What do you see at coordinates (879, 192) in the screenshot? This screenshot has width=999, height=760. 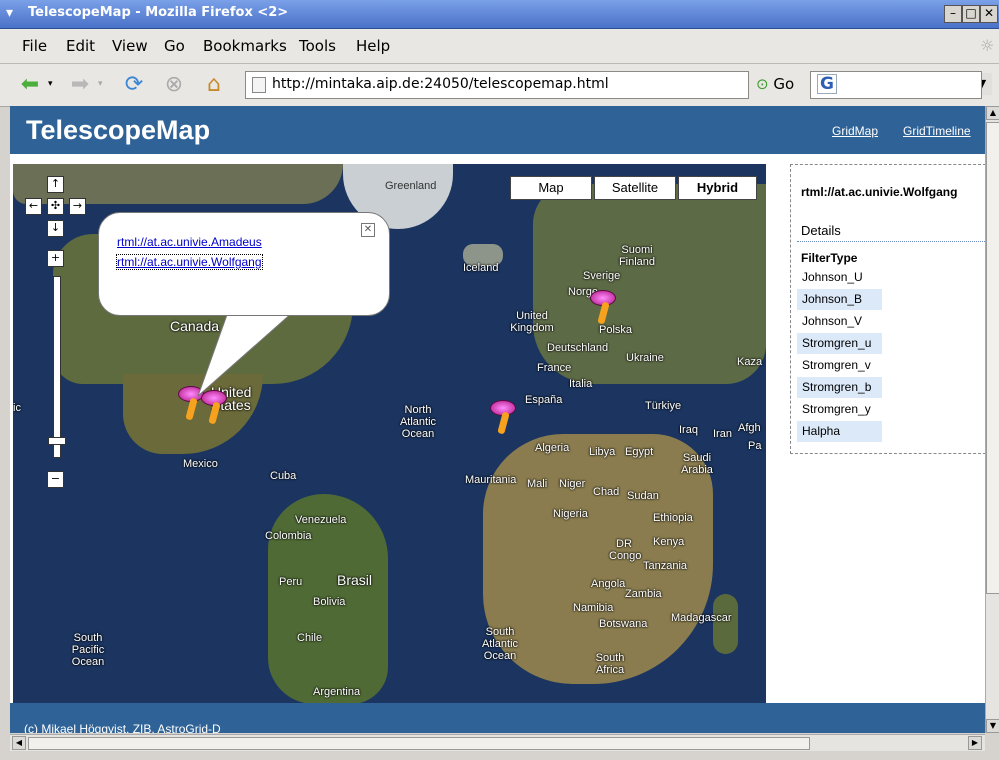 I see `details-title: rtml://at.ac.univie.Wolfgang` at bounding box center [879, 192].